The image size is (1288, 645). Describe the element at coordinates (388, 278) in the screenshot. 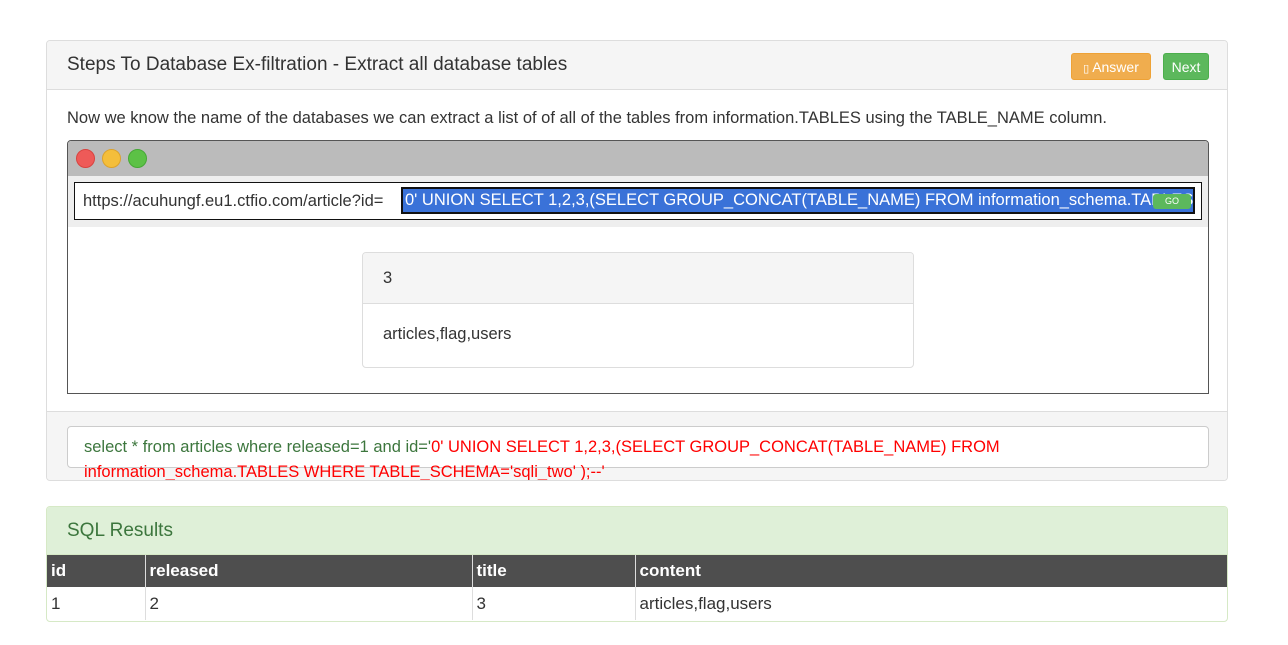

I see `article-title: 3` at that location.